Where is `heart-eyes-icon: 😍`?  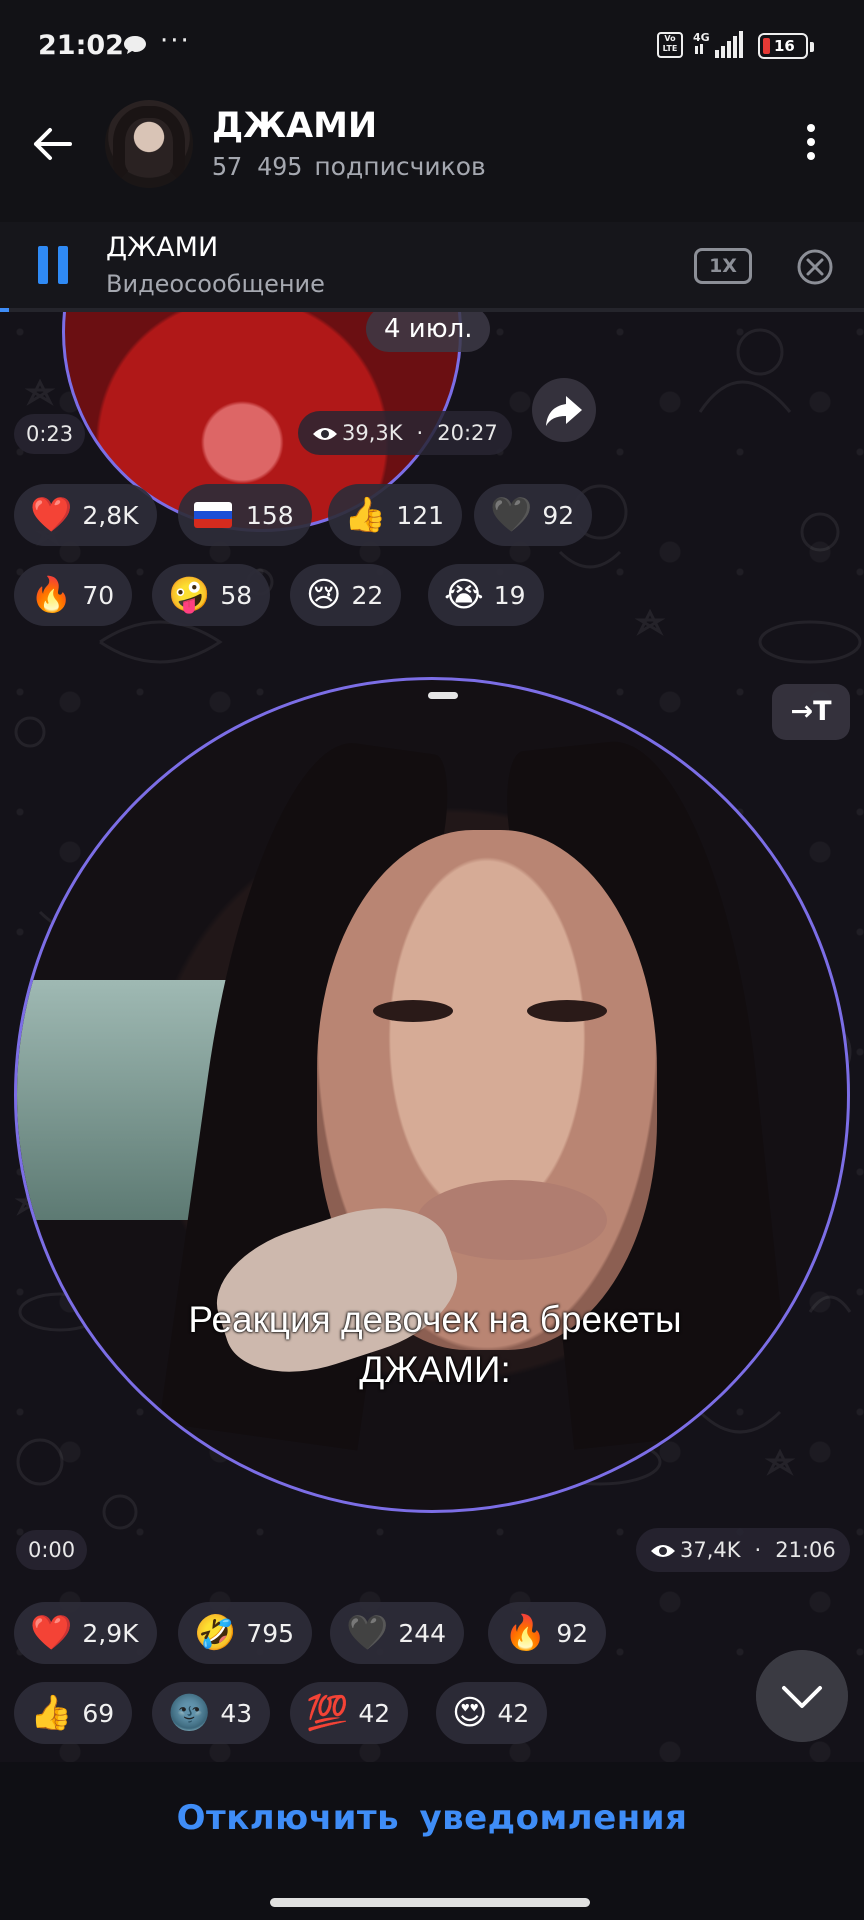
heart-eyes-icon: 😍 is located at coordinates (470, 1713).